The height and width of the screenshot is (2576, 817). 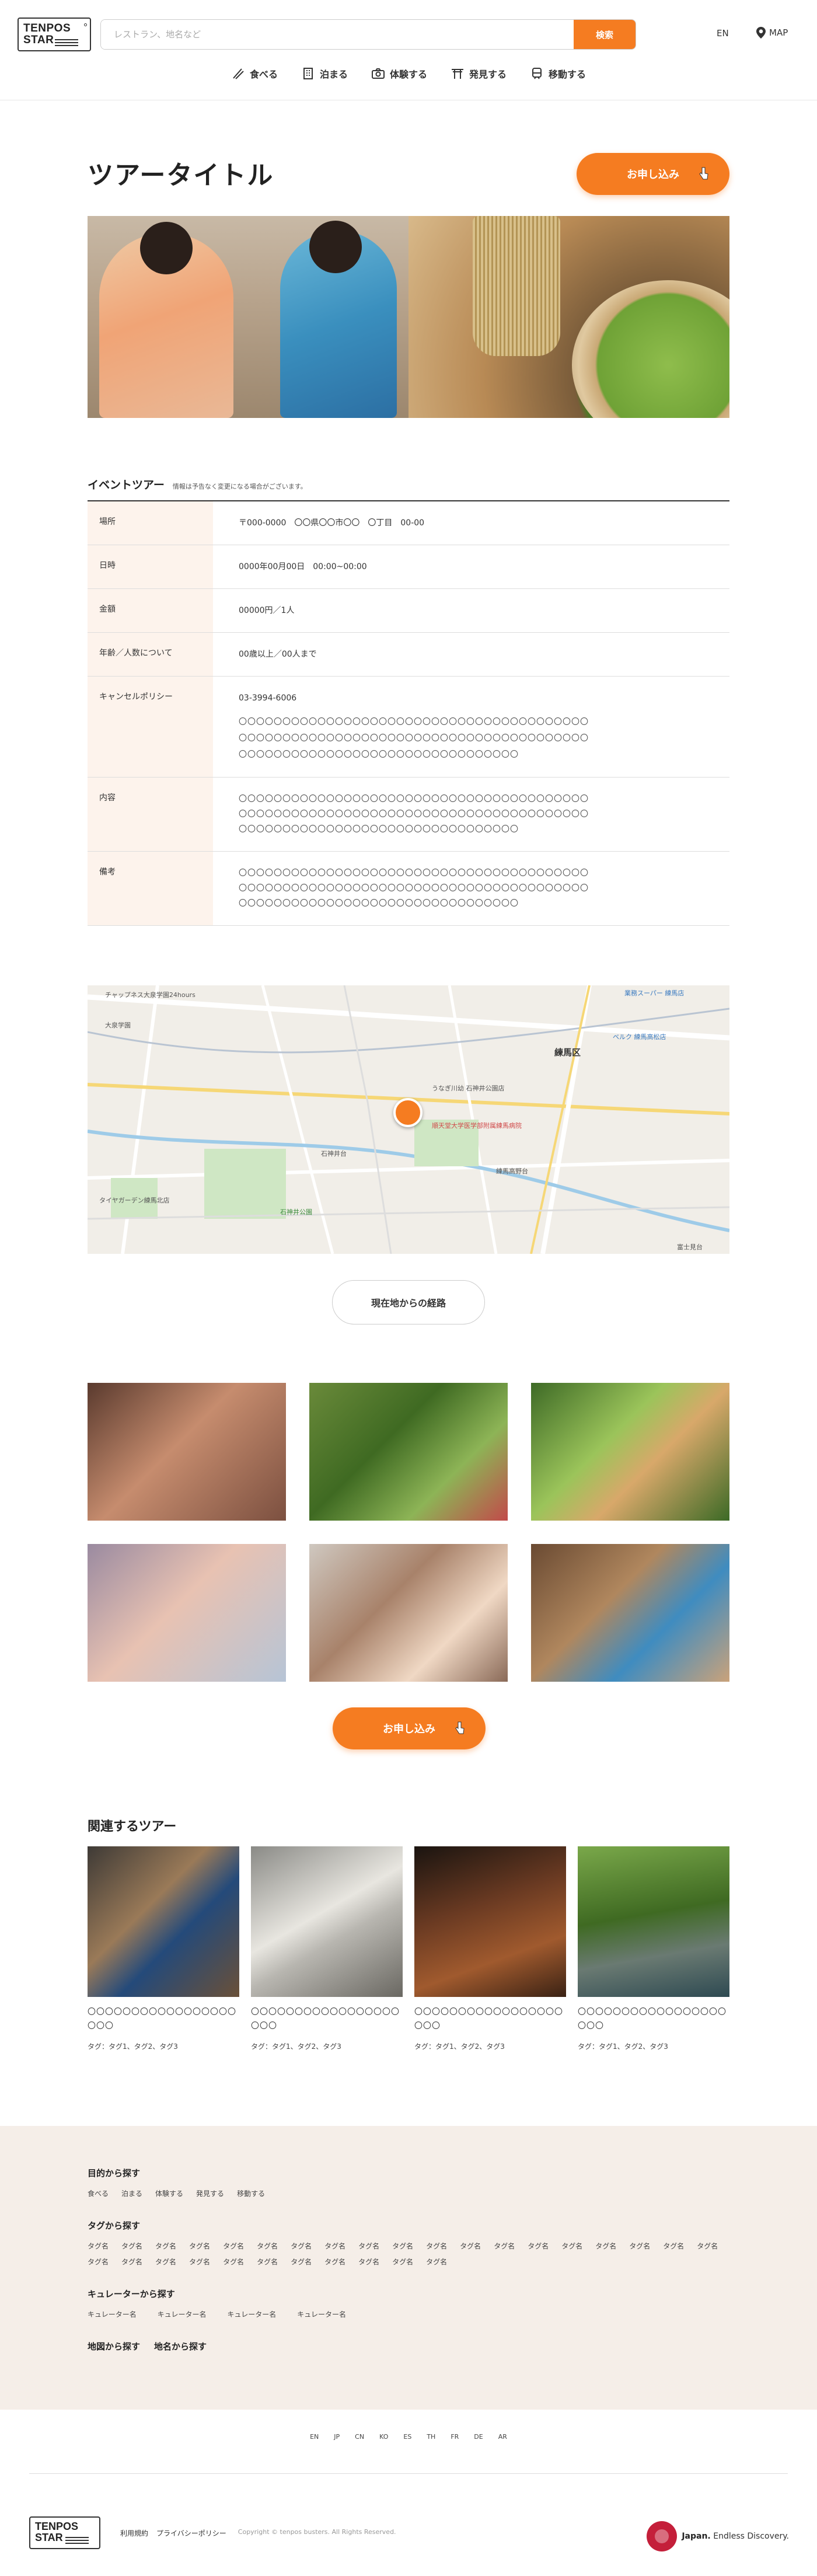 What do you see at coordinates (314, 2437) in the screenshot?
I see `language-option: EN` at bounding box center [314, 2437].